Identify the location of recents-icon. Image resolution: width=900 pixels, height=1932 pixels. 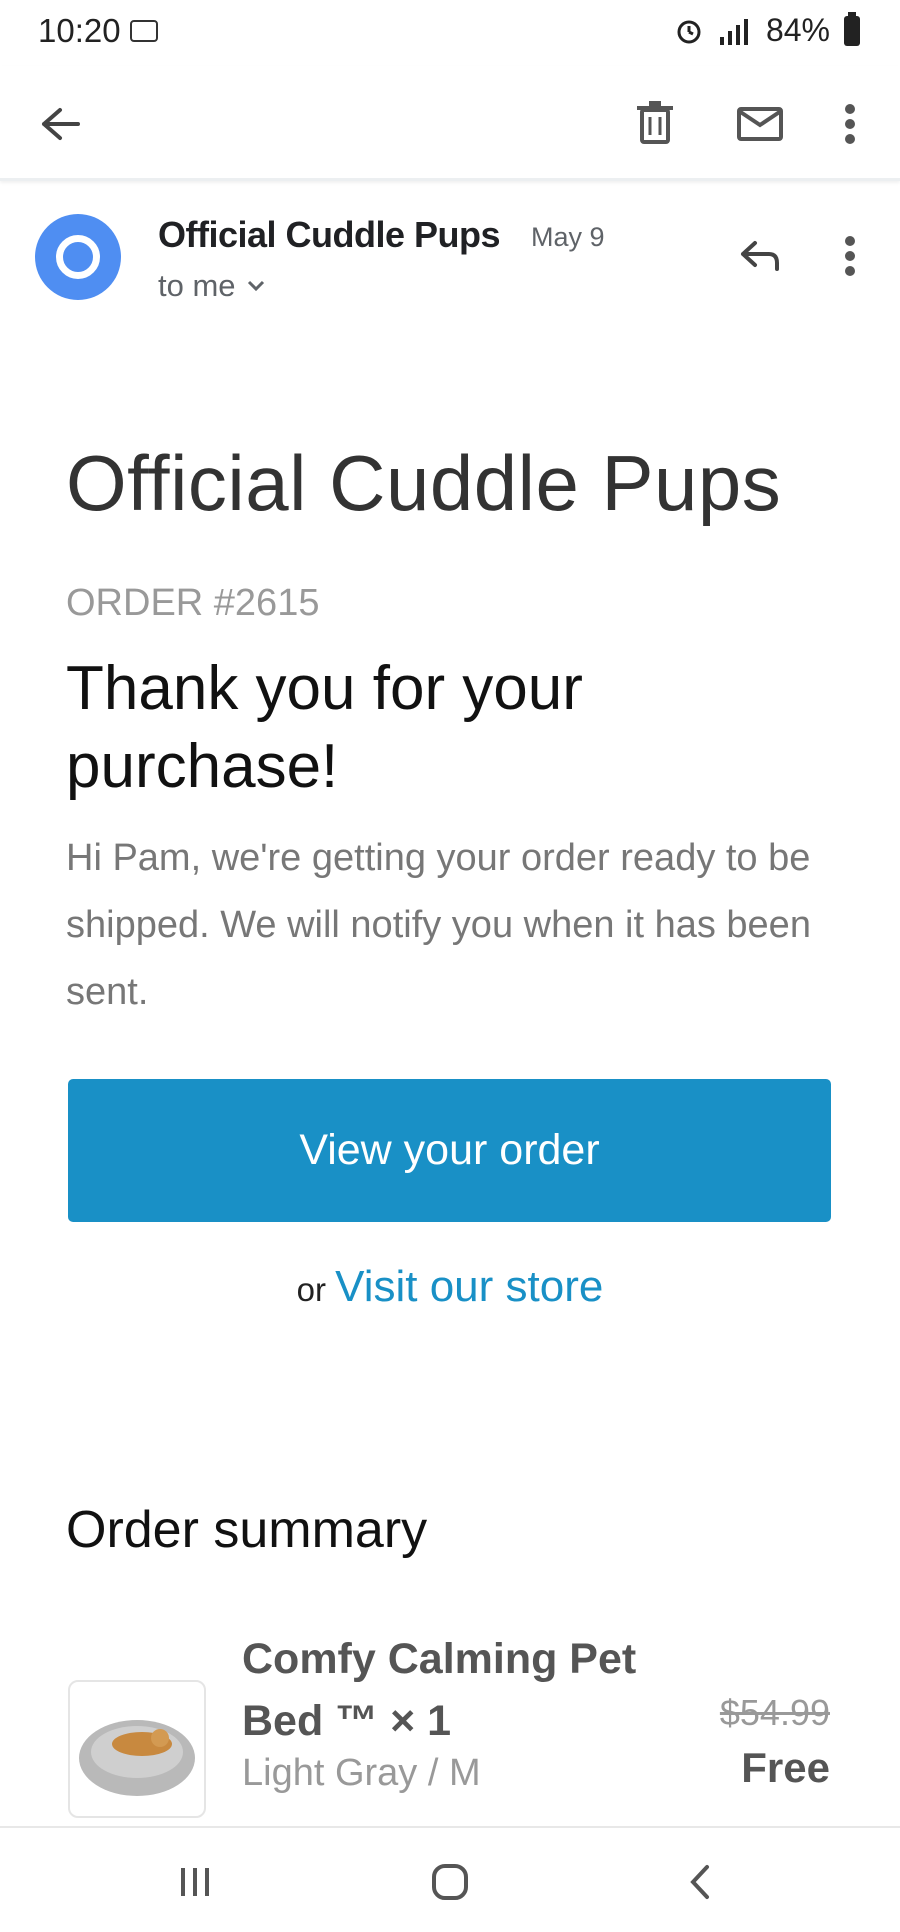
(195, 1882).